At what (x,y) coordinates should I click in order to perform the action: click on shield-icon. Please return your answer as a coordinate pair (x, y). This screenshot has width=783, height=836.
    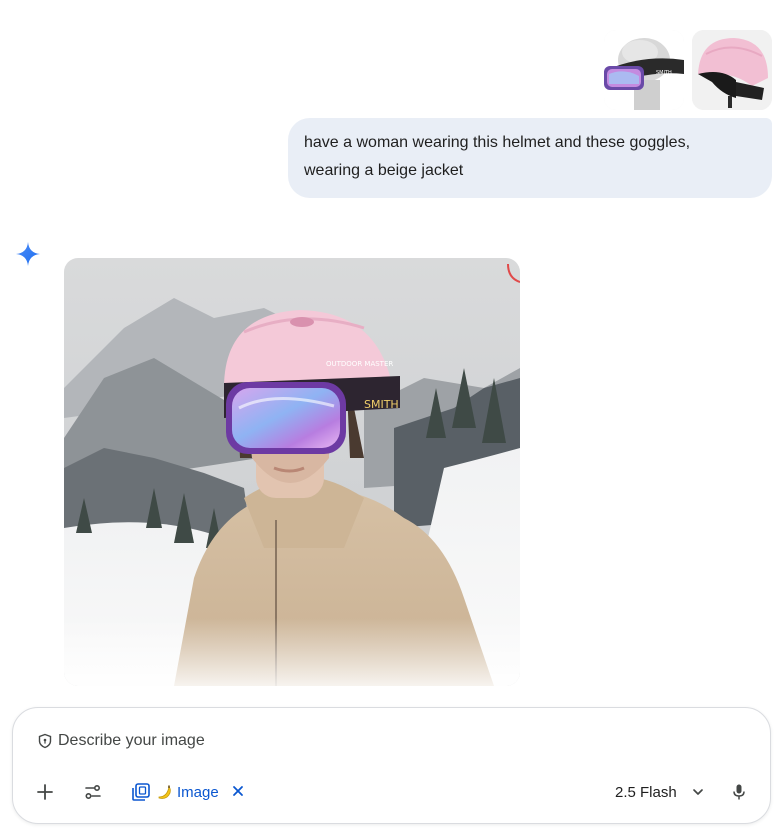
    Looking at the image, I should click on (45, 741).